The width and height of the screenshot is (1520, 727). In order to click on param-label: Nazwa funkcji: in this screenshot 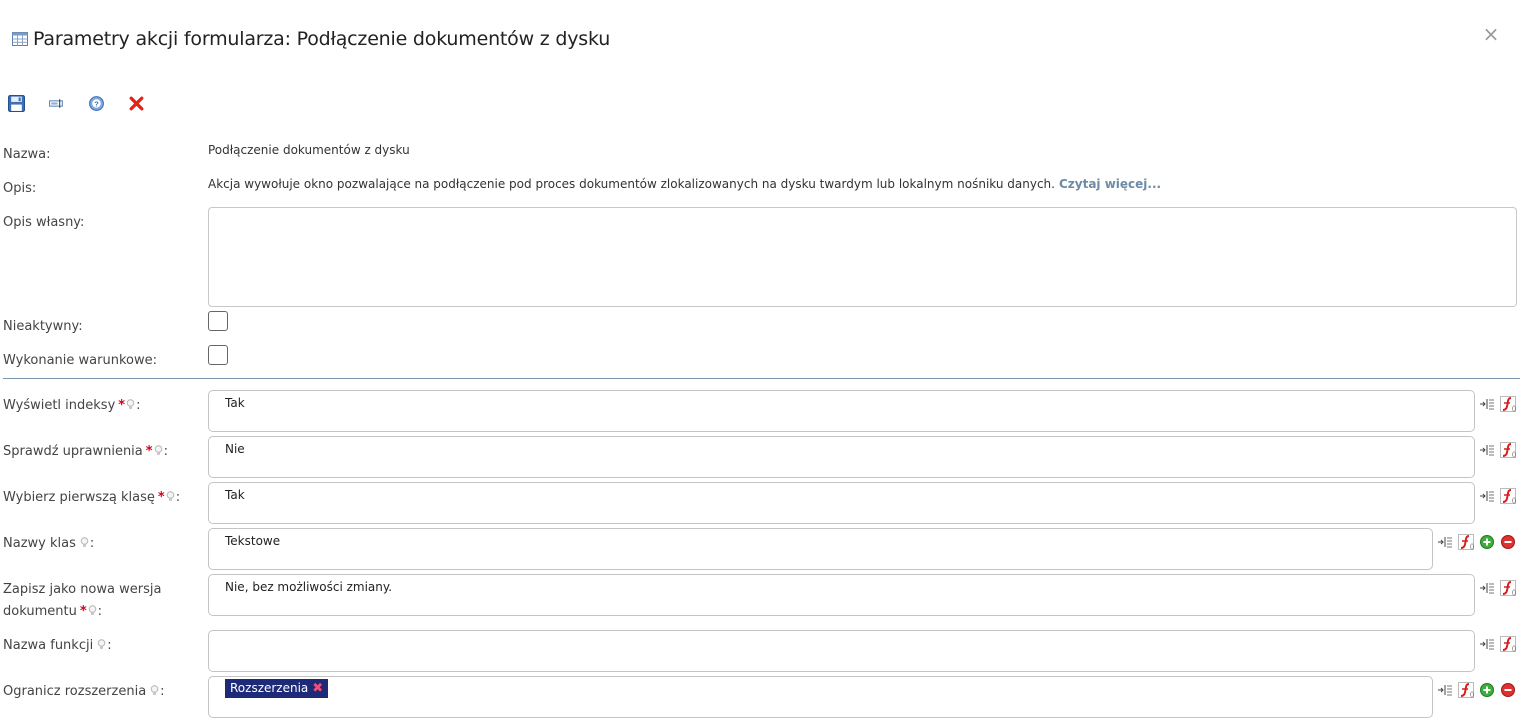, I will do `click(57, 646)`.